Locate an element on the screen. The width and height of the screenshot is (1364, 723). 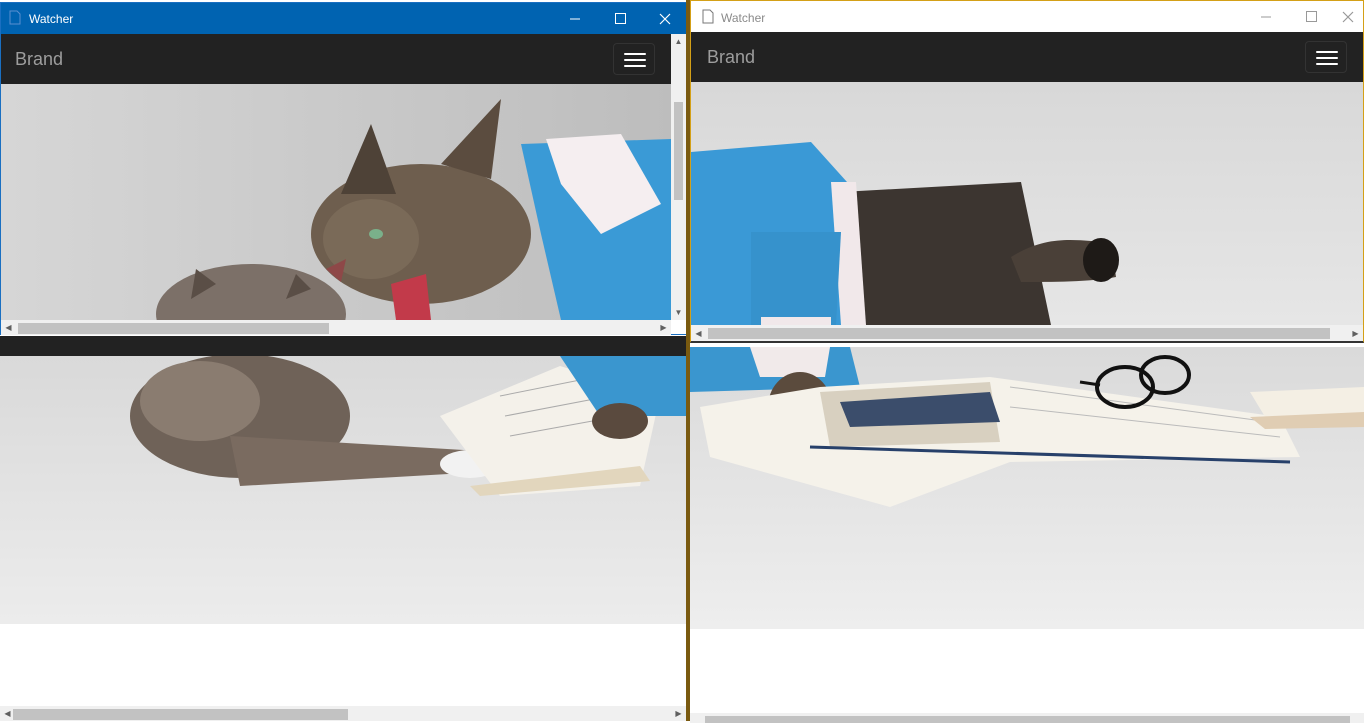
scroll-up-arrow-icon: ▲ is located at coordinates (678, 41).